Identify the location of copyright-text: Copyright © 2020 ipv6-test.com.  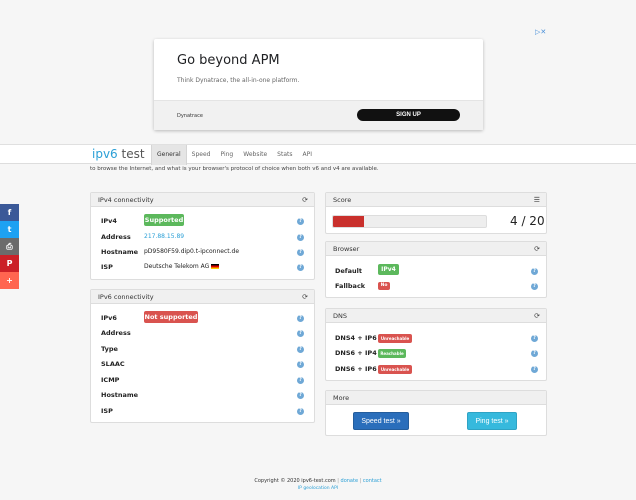
(295, 481).